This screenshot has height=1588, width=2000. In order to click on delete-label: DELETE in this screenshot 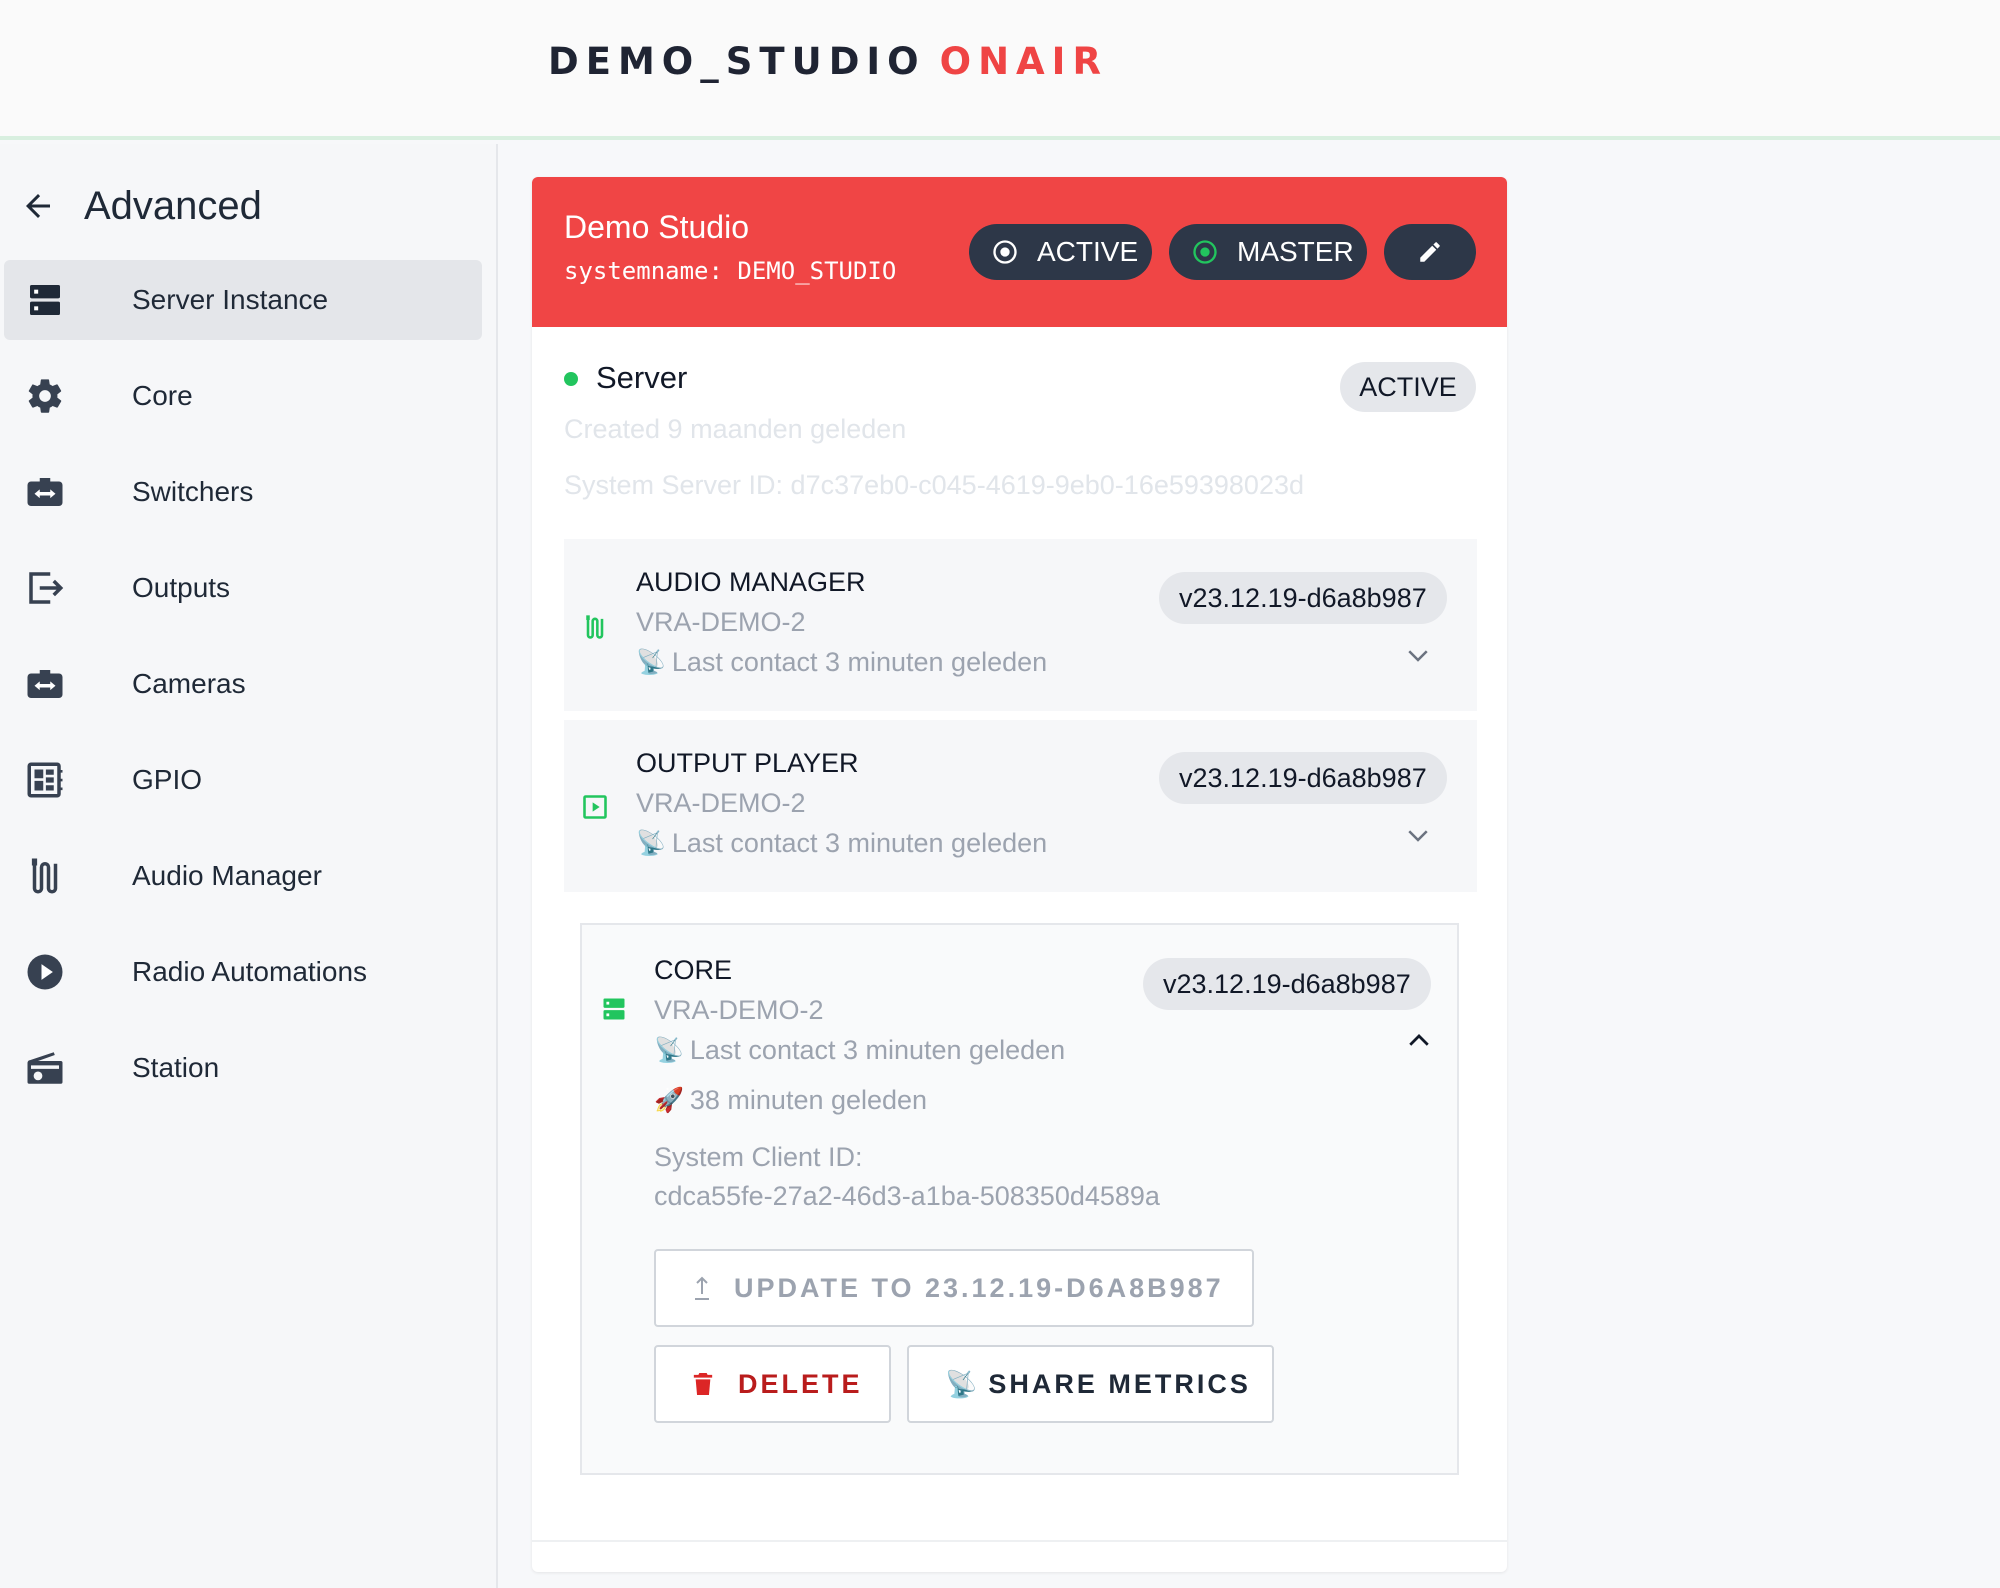, I will do `click(800, 1383)`.